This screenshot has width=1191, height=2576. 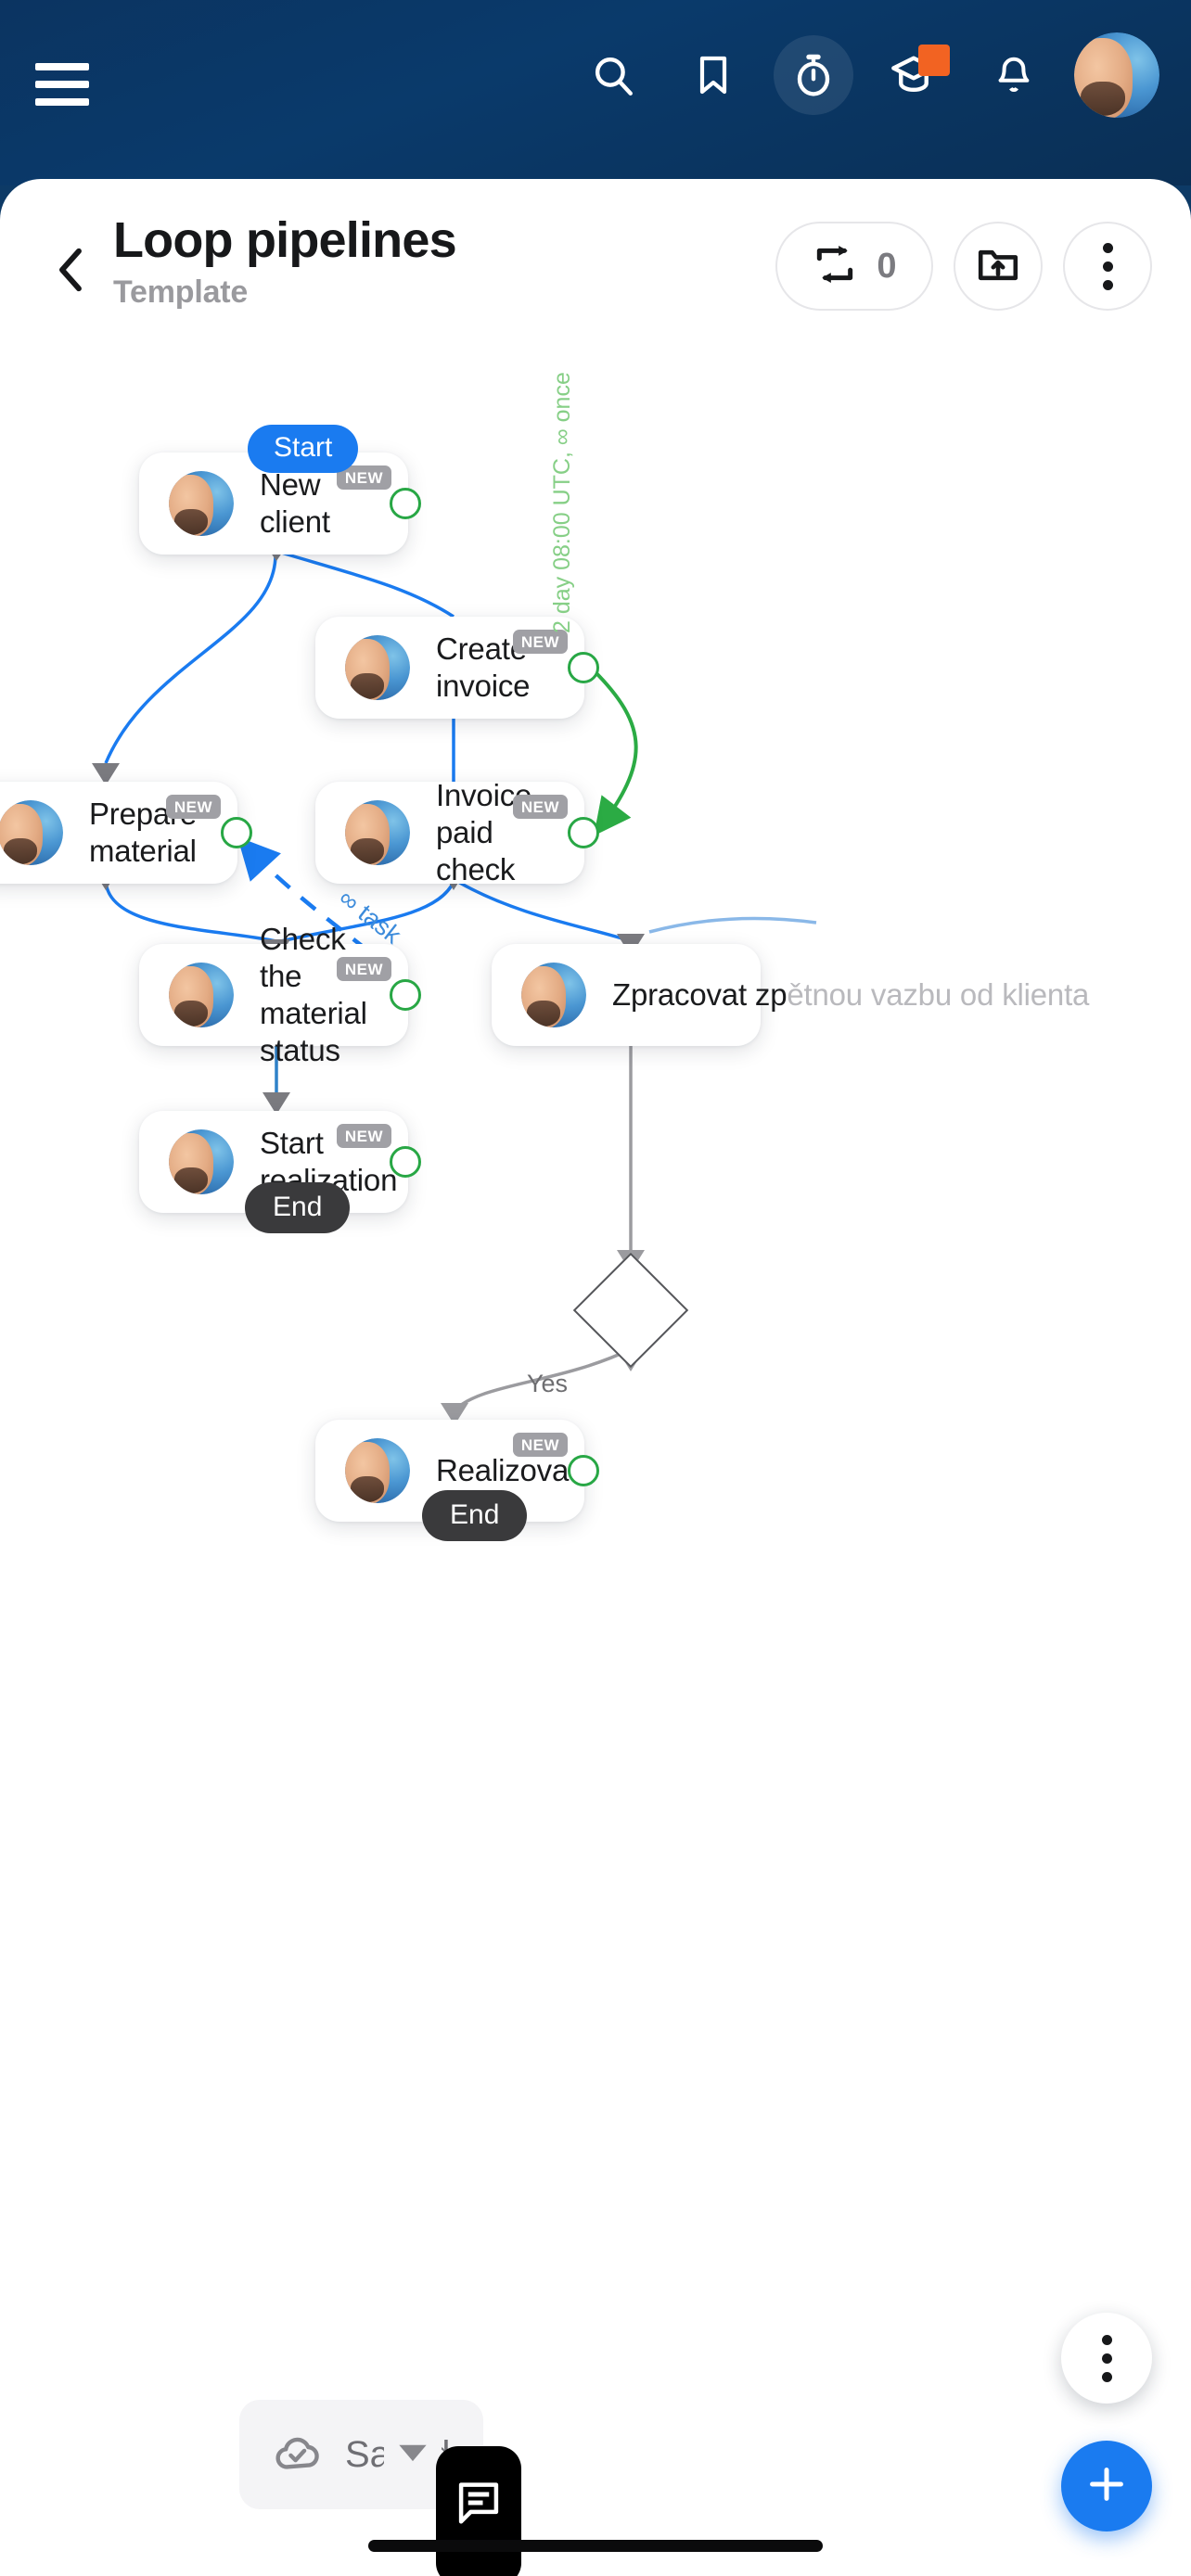 I want to click on hamburger-menu-icon, so click(x=63, y=84).